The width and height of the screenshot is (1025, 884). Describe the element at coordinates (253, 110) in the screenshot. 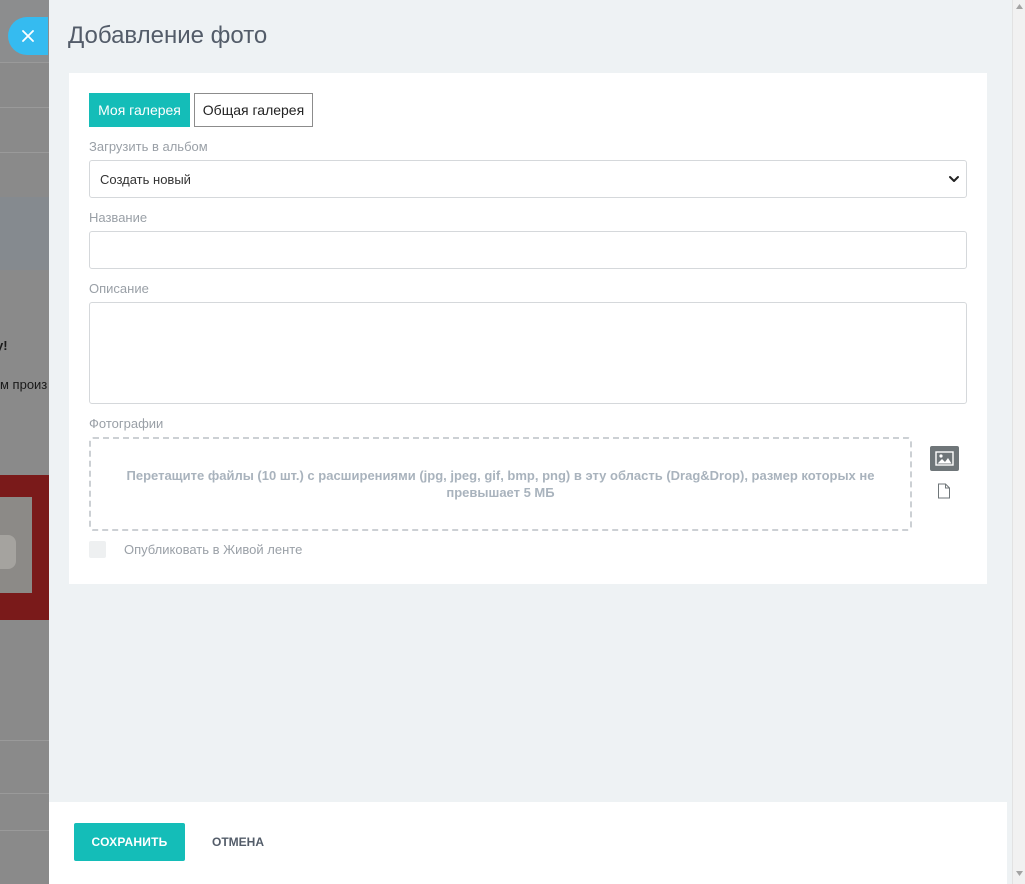

I see `tab-common-gallery: Общая галерея` at that location.